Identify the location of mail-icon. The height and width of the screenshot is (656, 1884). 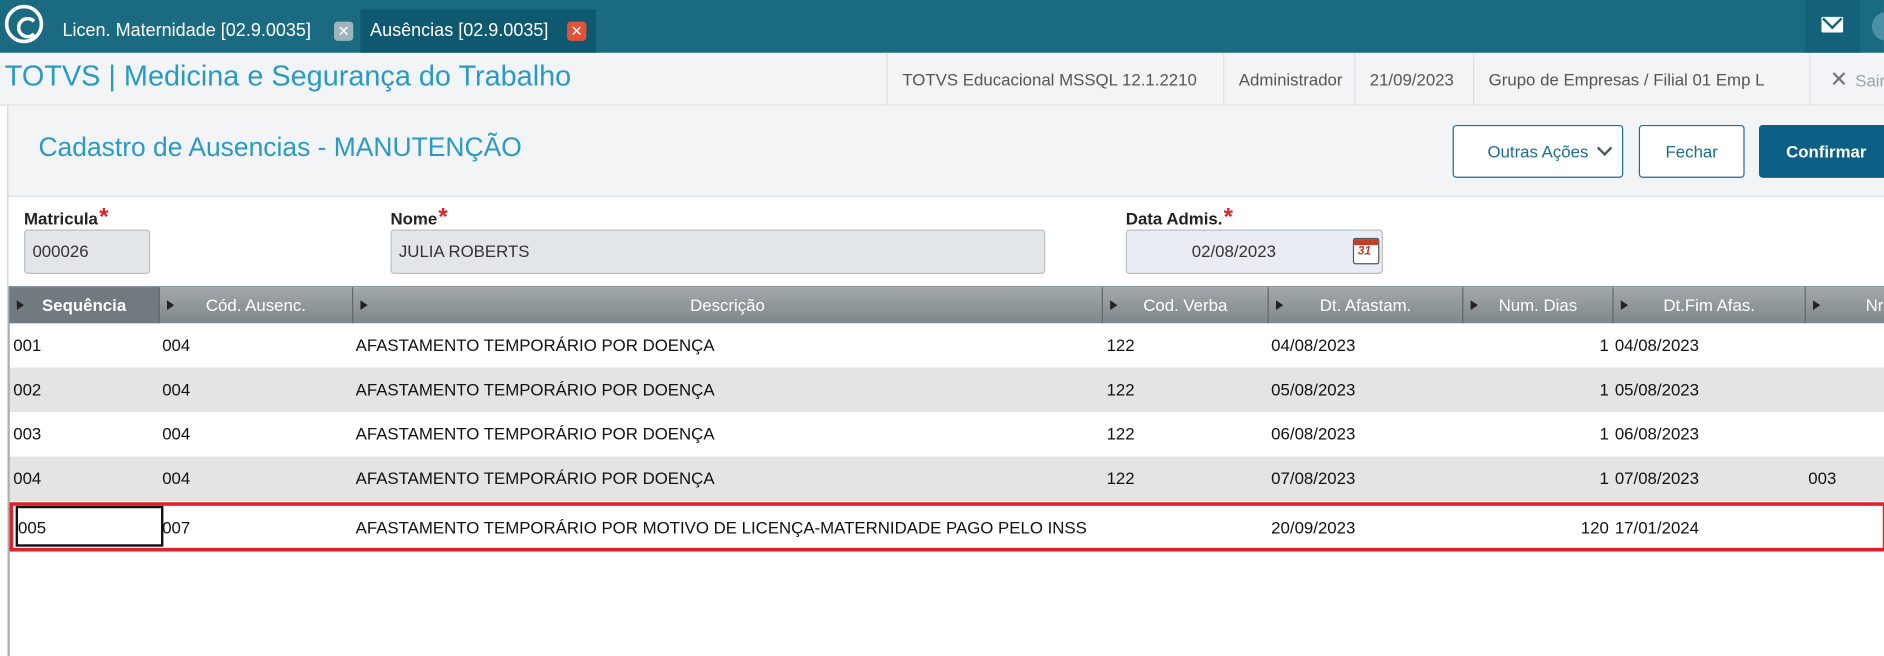
(1832, 24).